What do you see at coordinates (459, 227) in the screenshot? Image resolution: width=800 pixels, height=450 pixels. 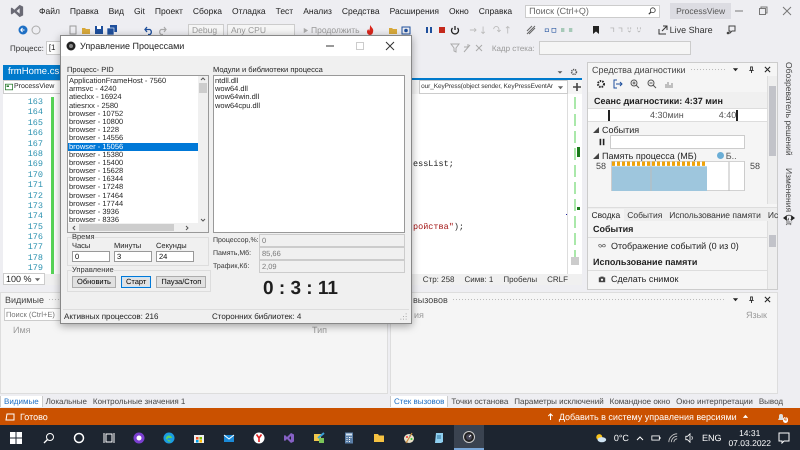 I see `code-text: );` at bounding box center [459, 227].